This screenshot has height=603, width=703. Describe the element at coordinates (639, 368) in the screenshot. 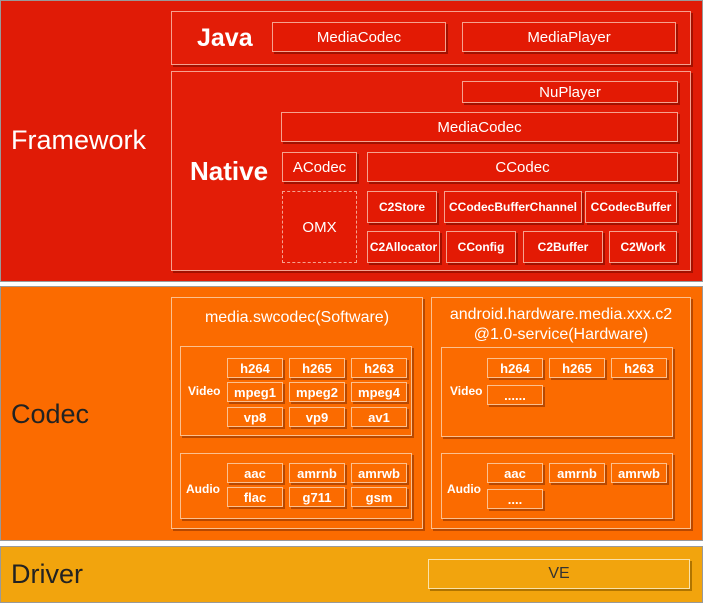

I see `hw-codec-h263: h263` at that location.